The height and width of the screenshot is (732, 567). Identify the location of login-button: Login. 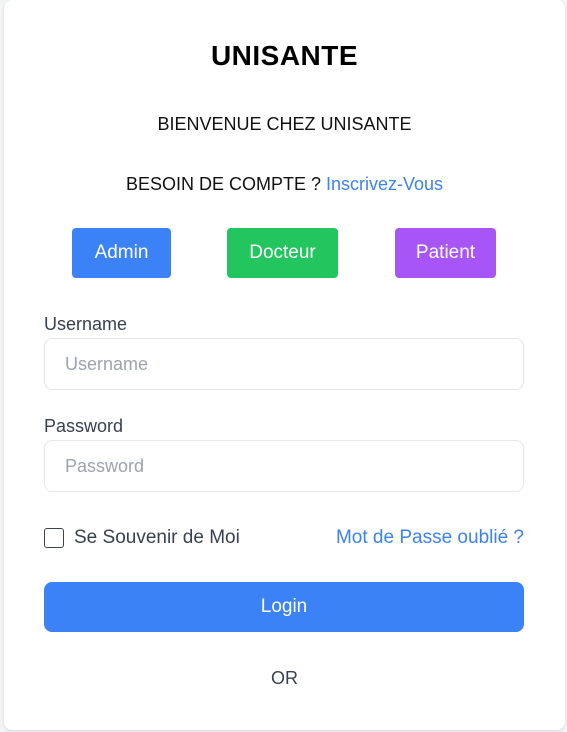
(284, 607).